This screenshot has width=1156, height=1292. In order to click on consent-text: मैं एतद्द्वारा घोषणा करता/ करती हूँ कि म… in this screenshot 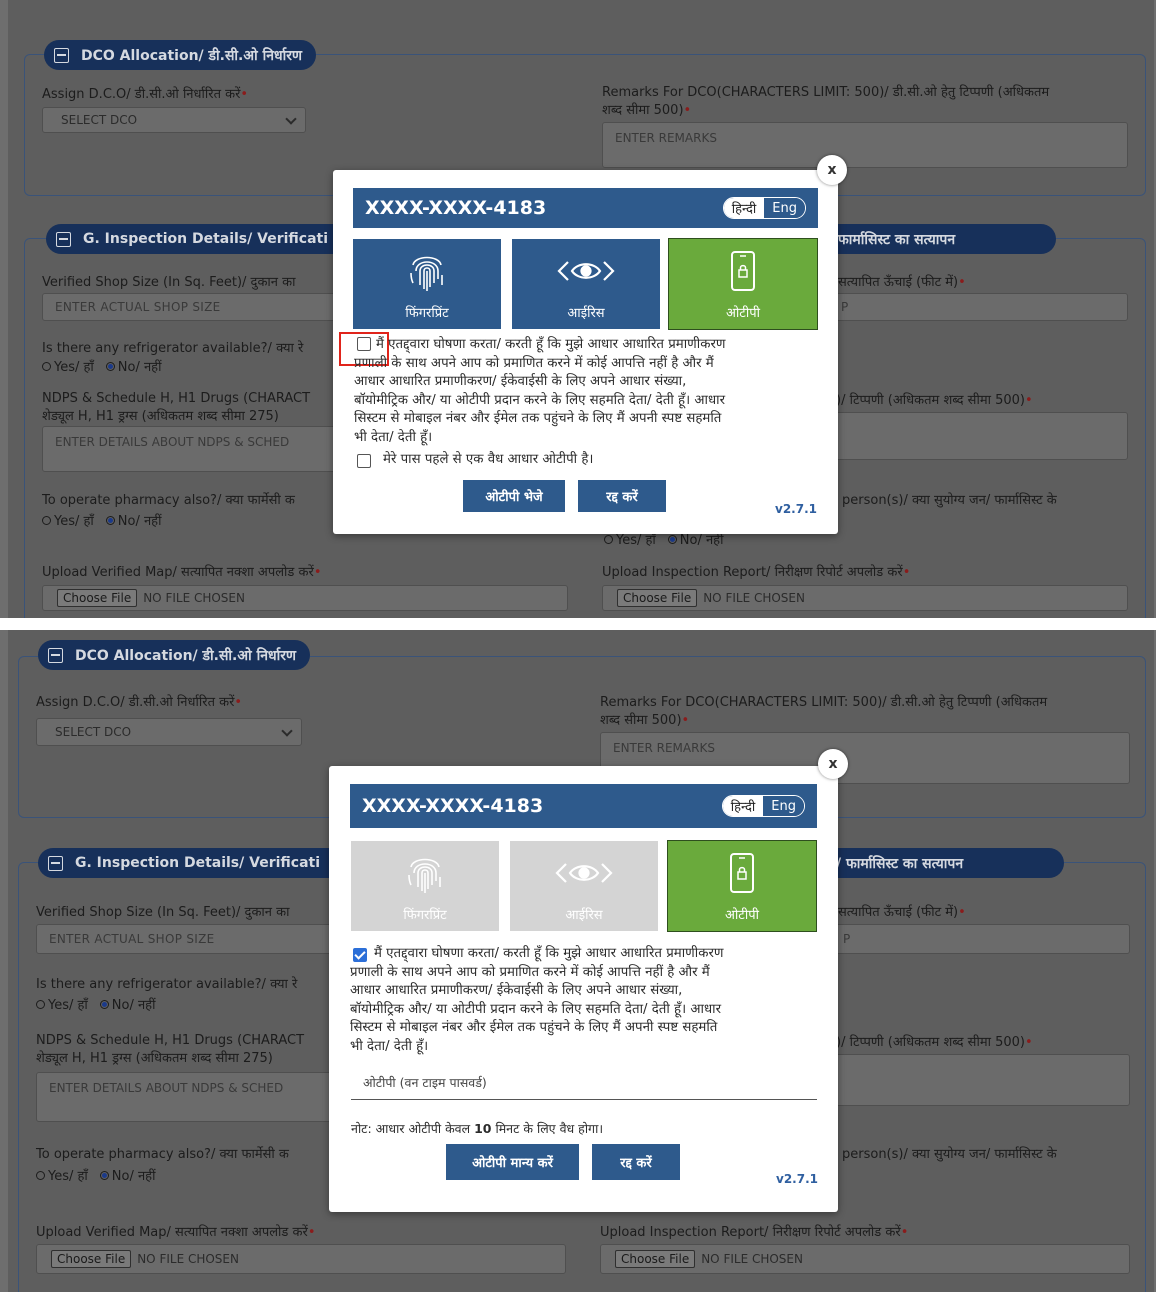, I will do `click(537, 1000)`.